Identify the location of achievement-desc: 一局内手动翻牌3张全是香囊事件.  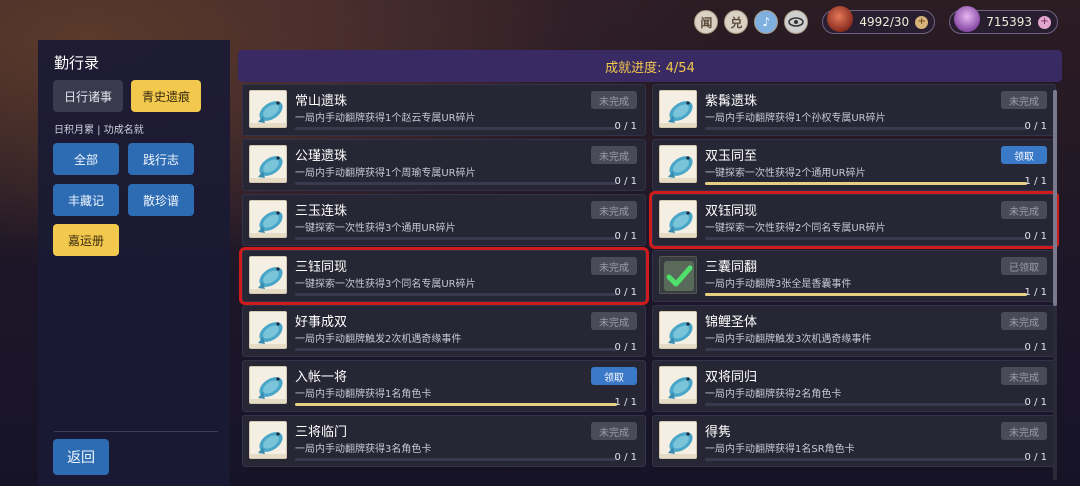
(778, 284).